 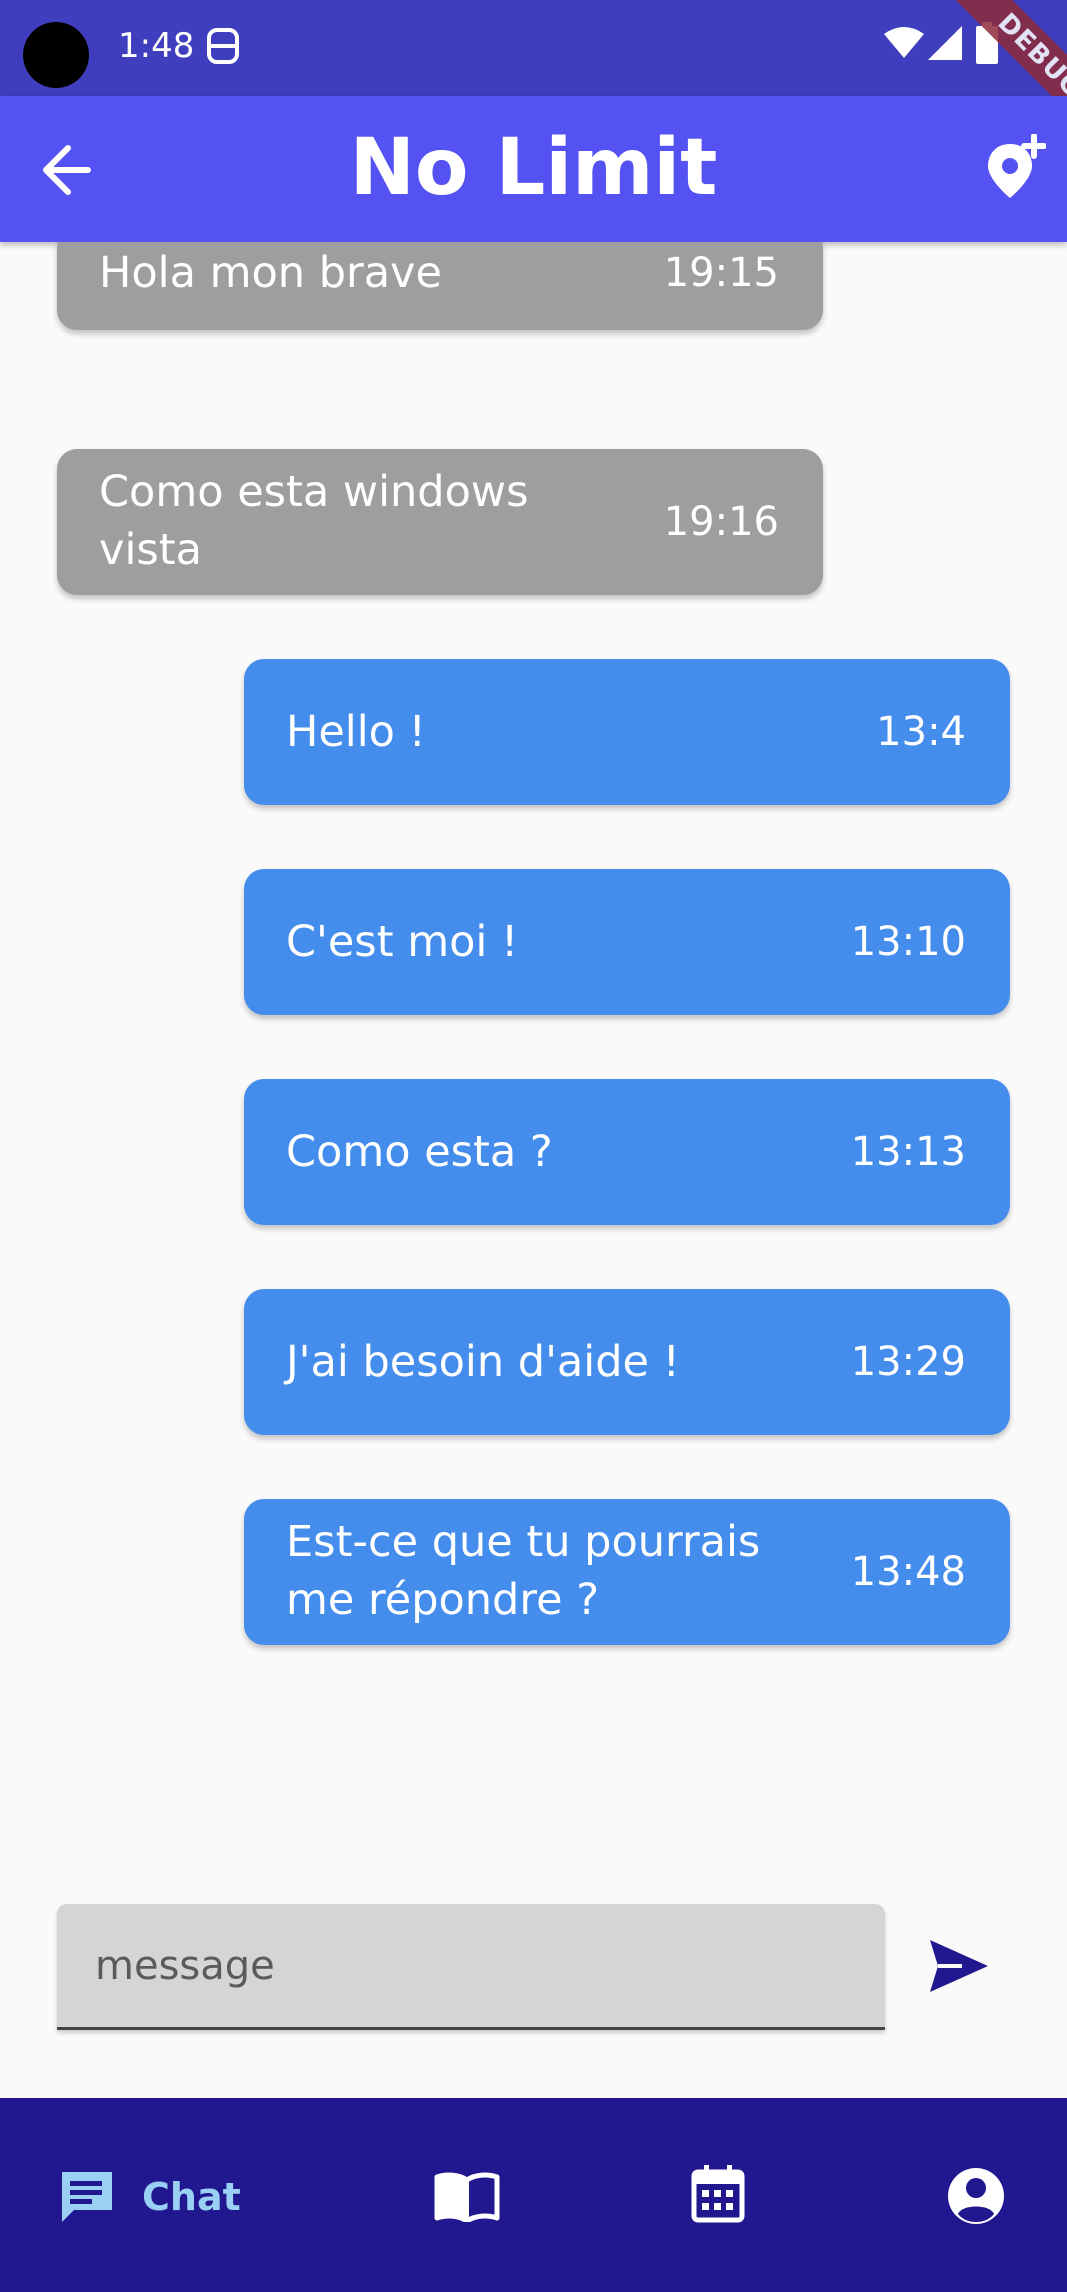 What do you see at coordinates (356, 732) in the screenshot?
I see `message-text: Hello !` at bounding box center [356, 732].